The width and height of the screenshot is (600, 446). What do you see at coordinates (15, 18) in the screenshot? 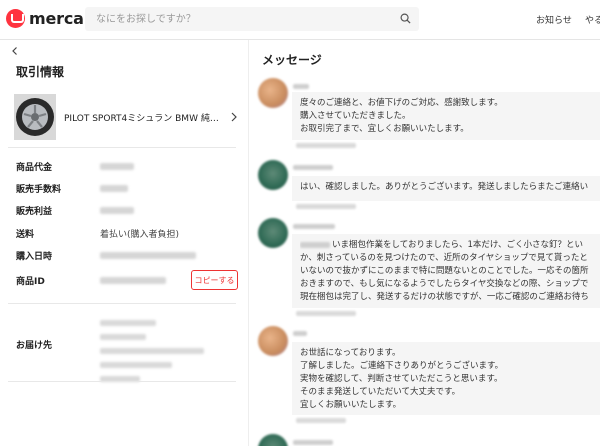
I see `logo-icon` at bounding box center [15, 18].